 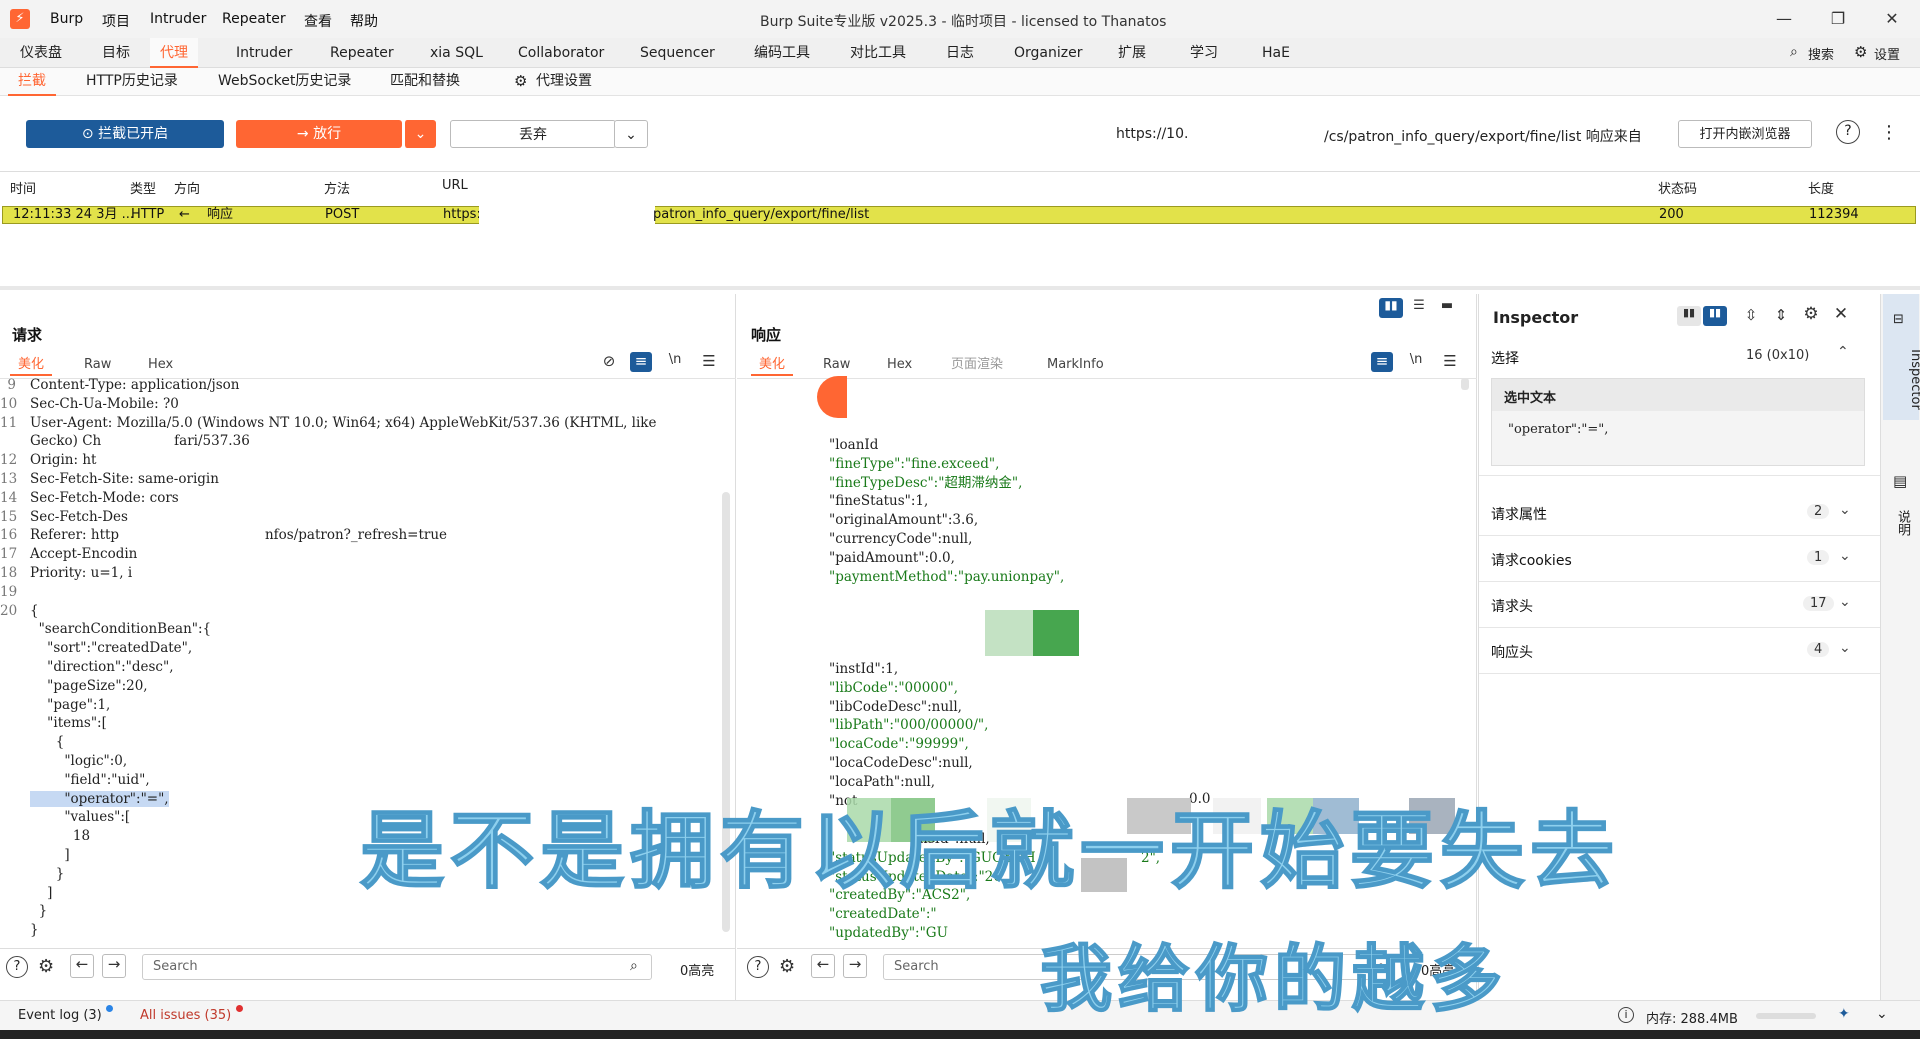 I want to click on tab-markinfo: MarkInfo, so click(x=1075, y=365).